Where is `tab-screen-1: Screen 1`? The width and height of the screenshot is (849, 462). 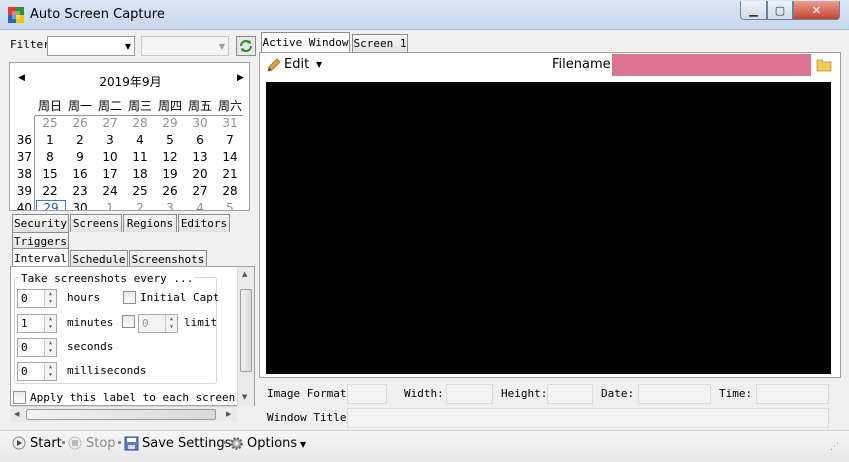
tab-screen-1: Screen 1 is located at coordinates (380, 43).